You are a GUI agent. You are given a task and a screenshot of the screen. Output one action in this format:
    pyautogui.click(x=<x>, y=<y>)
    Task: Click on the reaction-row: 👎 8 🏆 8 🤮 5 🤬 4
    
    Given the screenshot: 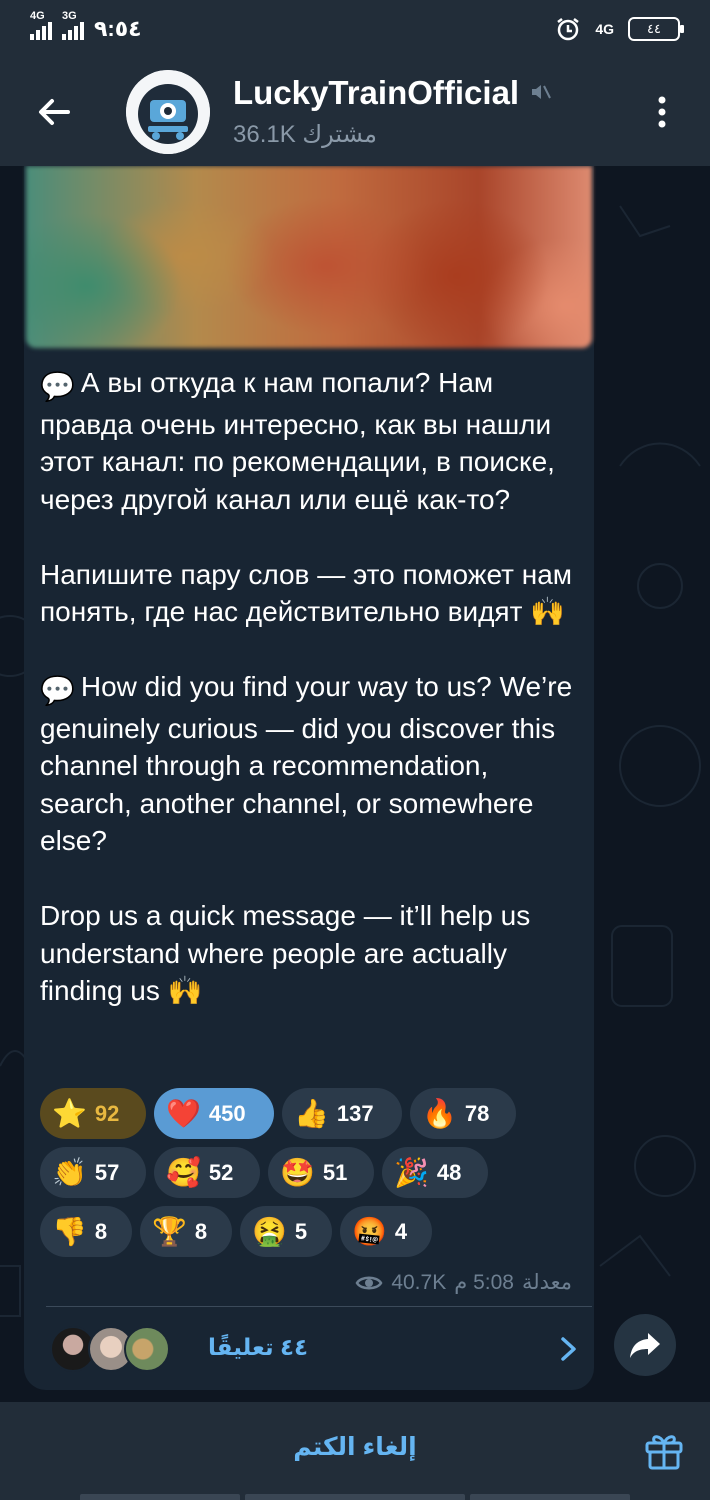 What is the action you would take?
    pyautogui.click(x=312, y=1231)
    